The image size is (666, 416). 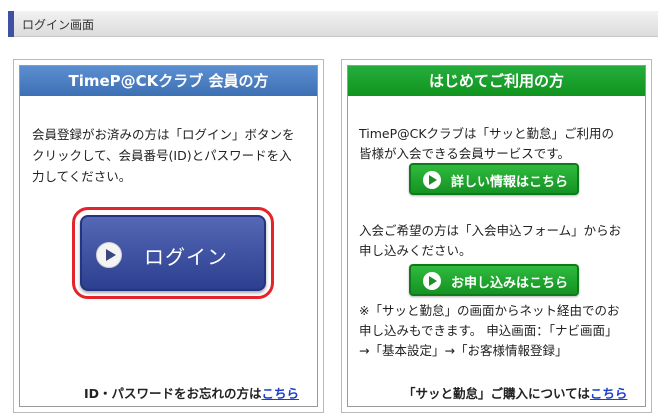 I want to click on purchase-info-text: 「サッと勤怠」ご購入については, so click(x=496, y=393).